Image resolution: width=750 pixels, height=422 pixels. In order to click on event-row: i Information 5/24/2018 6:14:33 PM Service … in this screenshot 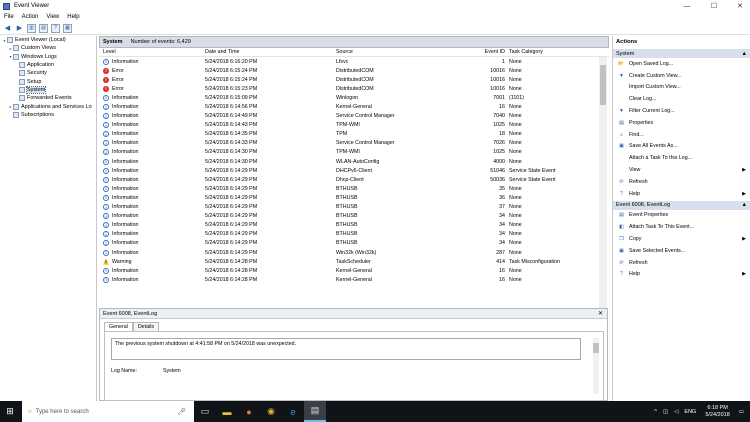, I will do `click(349, 143)`.